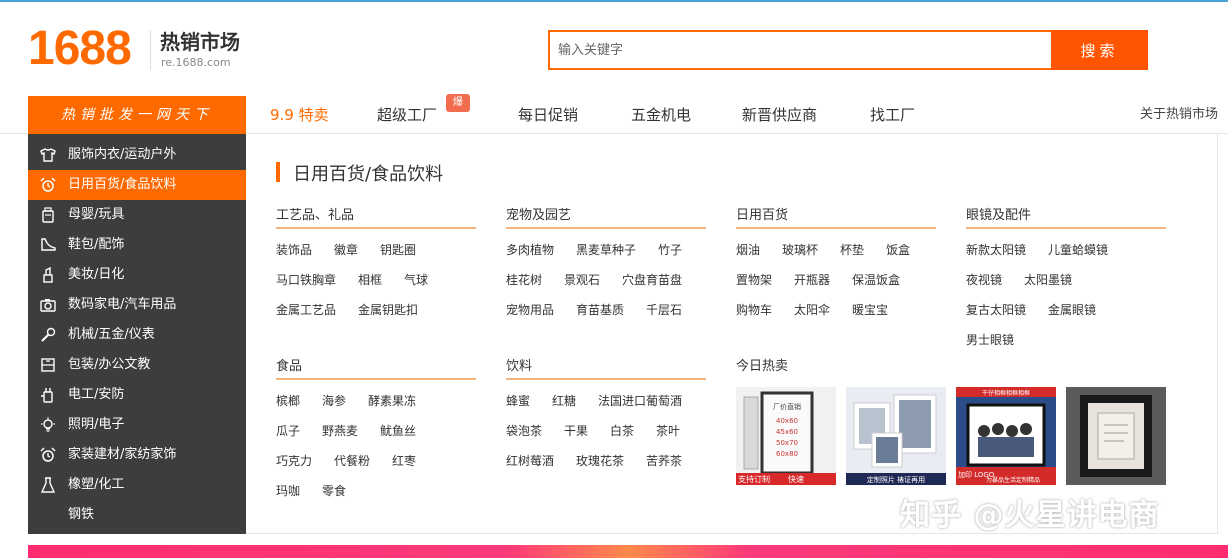  Describe the element at coordinates (786, 436) in the screenshot. I see `hot-product-1: 厂价直销 40x60 45x60 50x70 60x80 支持订制 快速` at that location.